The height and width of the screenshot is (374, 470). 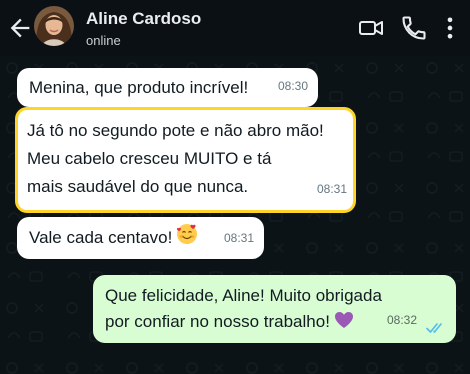 I want to click on incoming-message: Vale cada centavo! 08:31, so click(x=140, y=238).